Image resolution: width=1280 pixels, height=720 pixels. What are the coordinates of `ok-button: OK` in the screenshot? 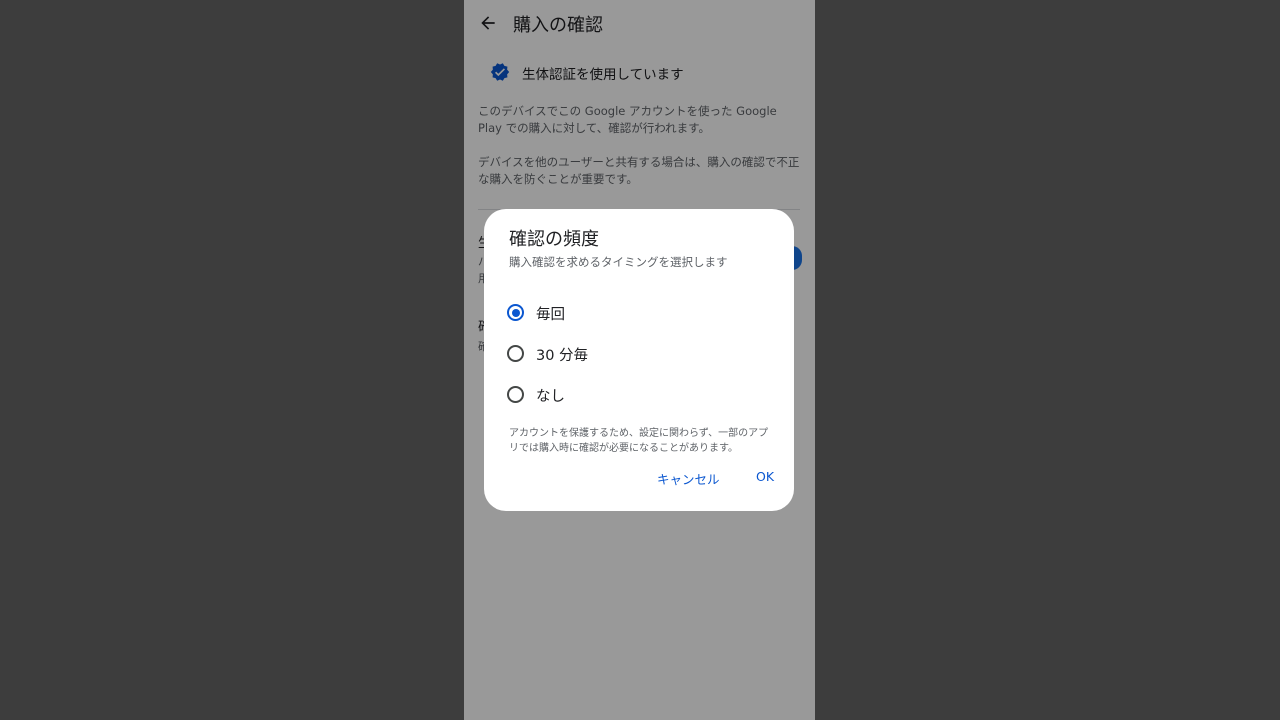 It's located at (765, 476).